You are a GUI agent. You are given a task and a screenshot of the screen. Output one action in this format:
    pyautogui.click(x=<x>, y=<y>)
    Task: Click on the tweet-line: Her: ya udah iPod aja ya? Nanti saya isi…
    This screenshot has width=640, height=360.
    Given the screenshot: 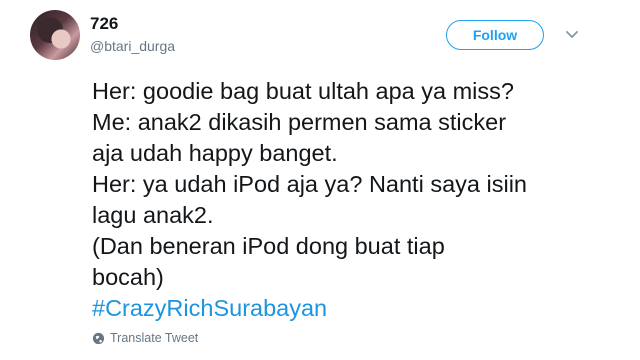 What is the action you would take?
    pyautogui.click(x=309, y=184)
    